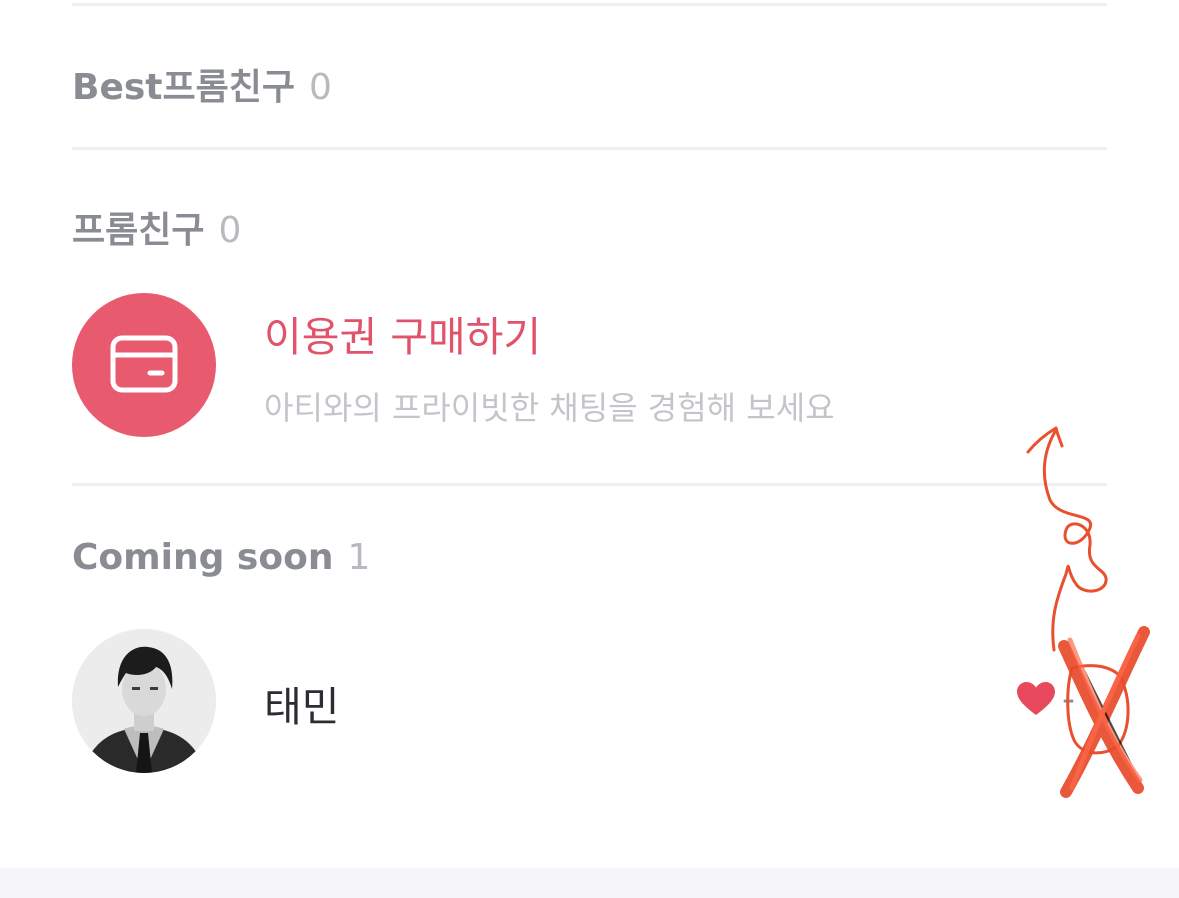 Image resolution: width=1179 pixels, height=898 pixels. I want to click on section-best-header: Best프롬친구 0, so click(202, 84).